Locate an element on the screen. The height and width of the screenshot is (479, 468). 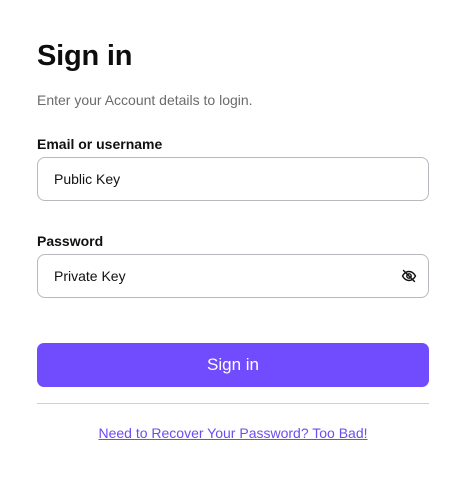
email-label: Email or username is located at coordinates (100, 144).